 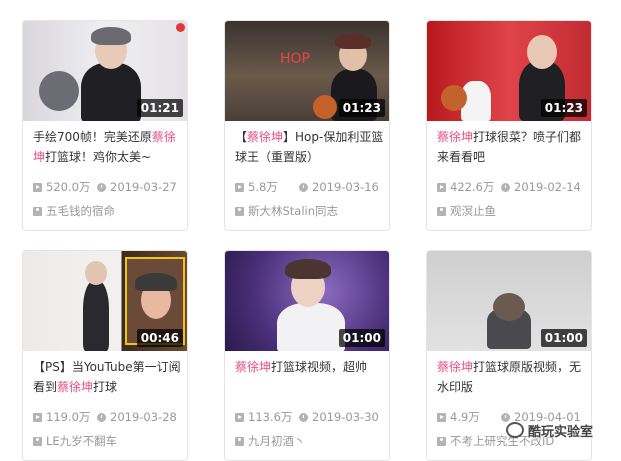 What do you see at coordinates (105, 71) in the screenshot?
I see `video-thumbnail: 01:21` at bounding box center [105, 71].